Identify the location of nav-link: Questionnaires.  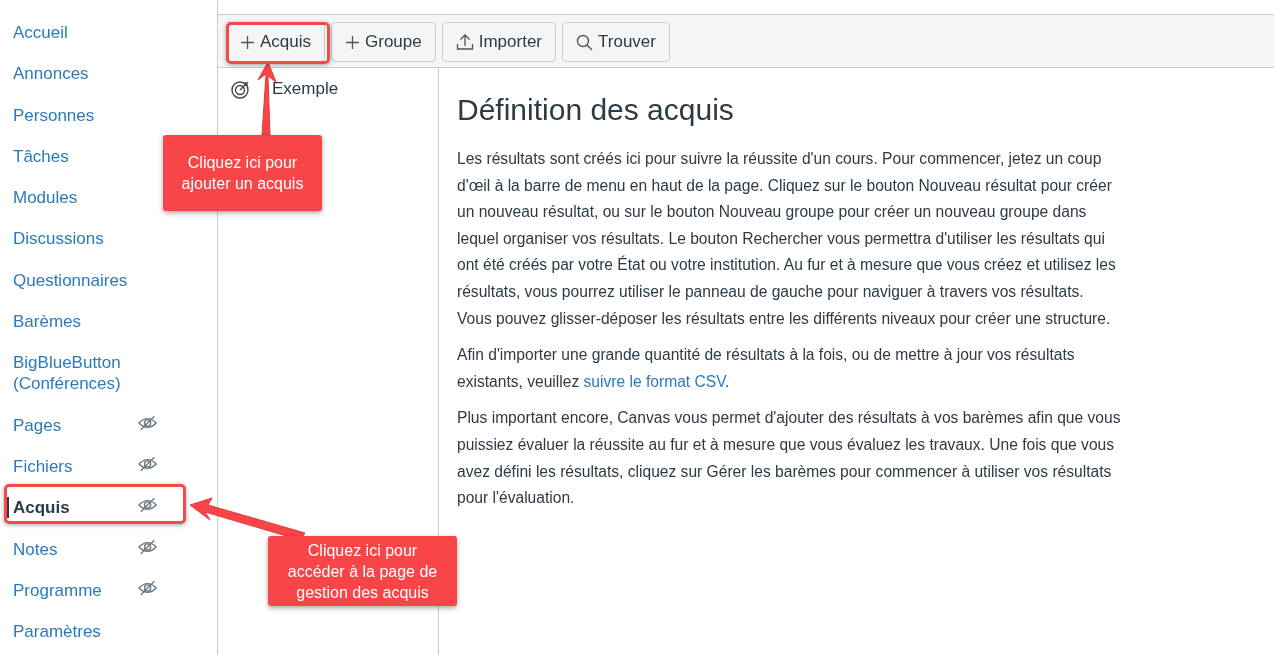
(75, 280).